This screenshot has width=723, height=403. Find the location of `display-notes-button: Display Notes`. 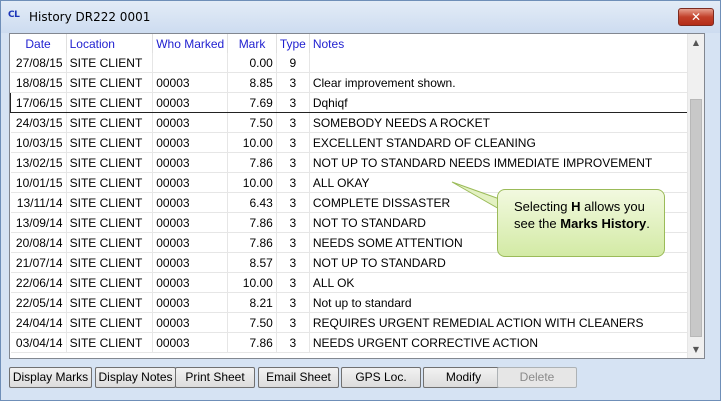

display-notes-button: Display Notes is located at coordinates (135, 377).